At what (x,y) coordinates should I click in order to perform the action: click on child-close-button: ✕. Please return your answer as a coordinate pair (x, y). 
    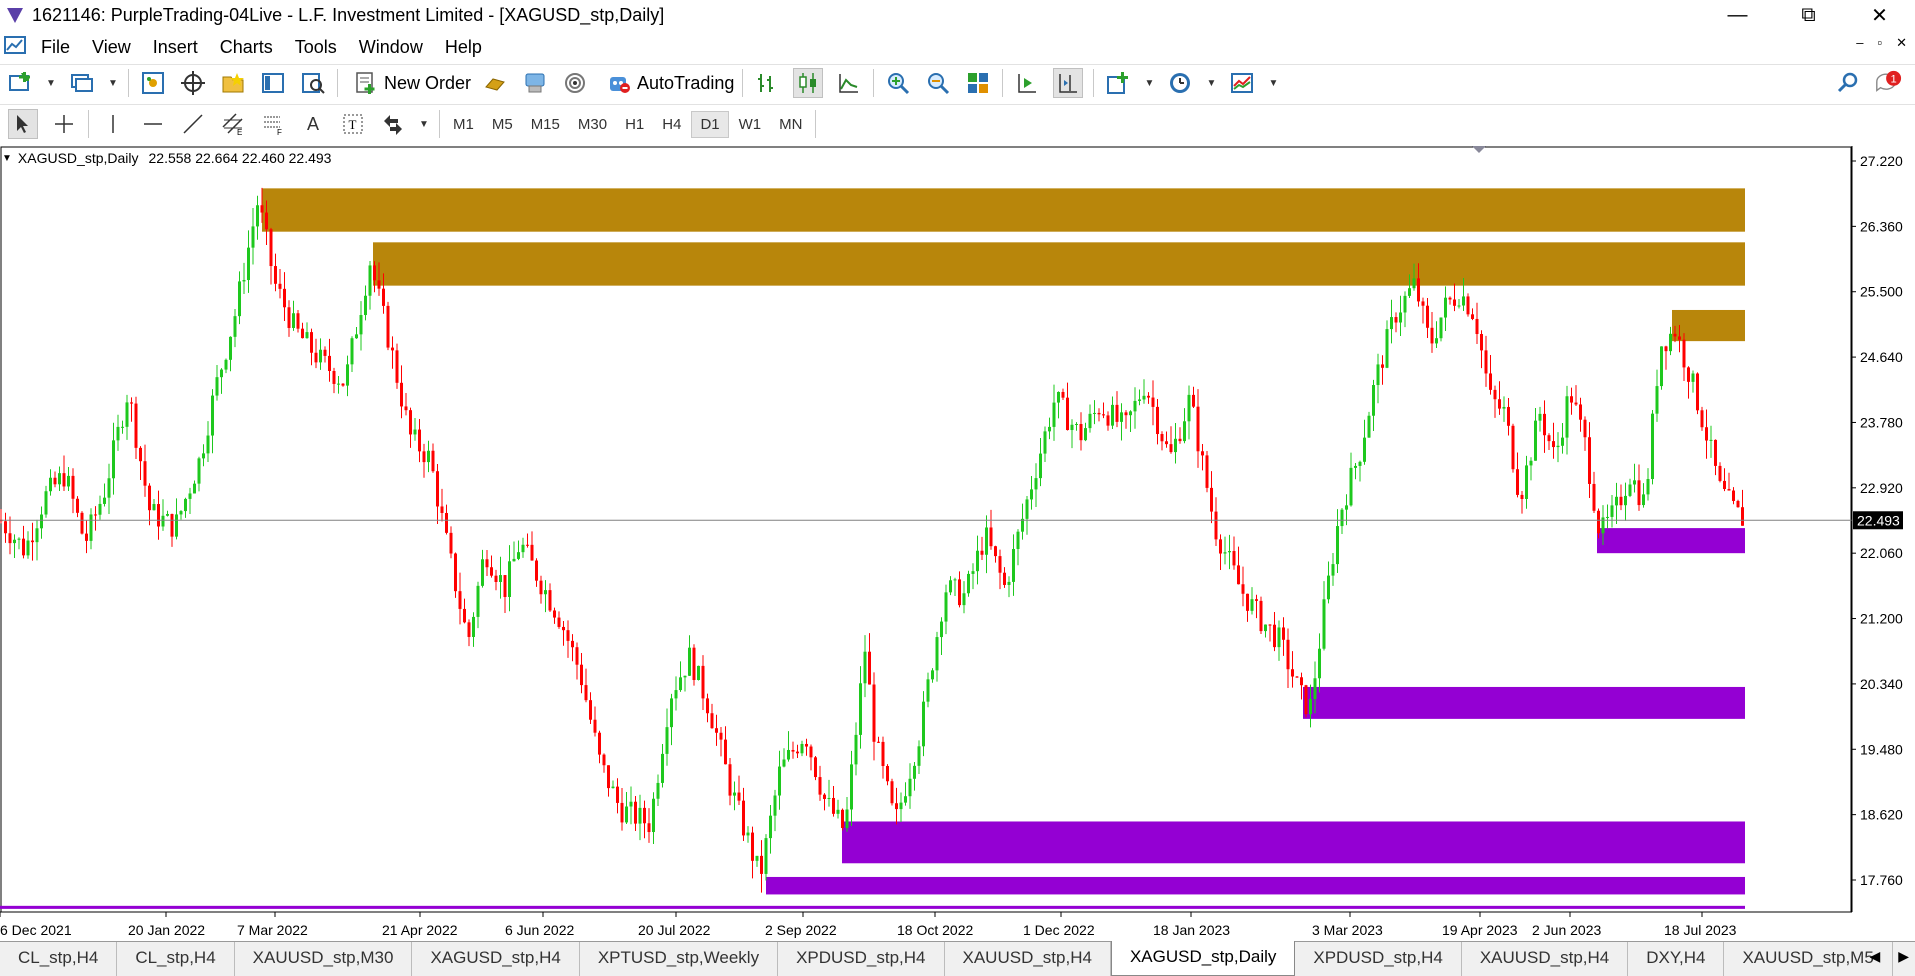
    Looking at the image, I should click on (1901, 43).